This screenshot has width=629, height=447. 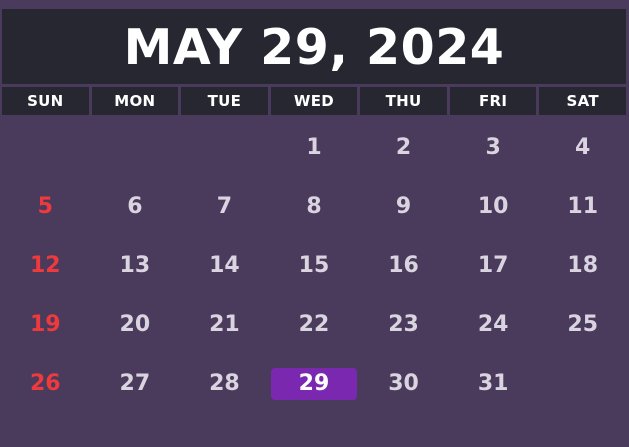 I want to click on day-number: 11, so click(x=583, y=206).